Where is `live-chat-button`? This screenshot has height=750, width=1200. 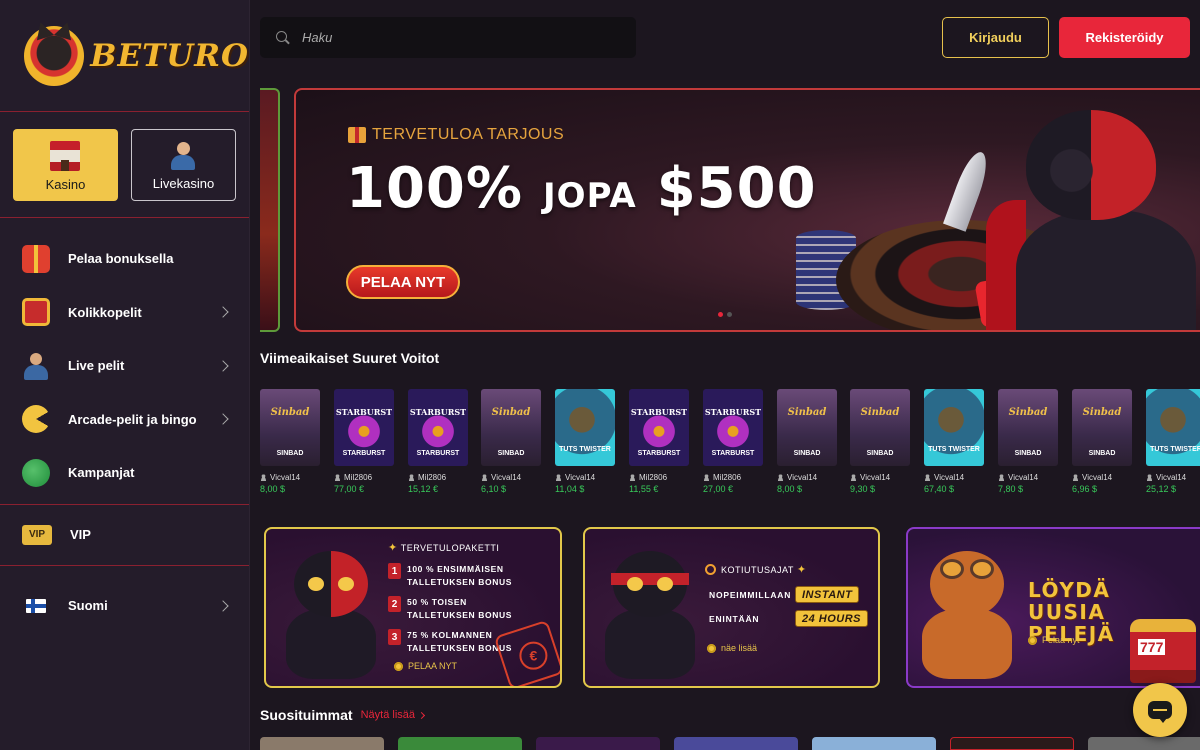 live-chat-button is located at coordinates (1160, 710).